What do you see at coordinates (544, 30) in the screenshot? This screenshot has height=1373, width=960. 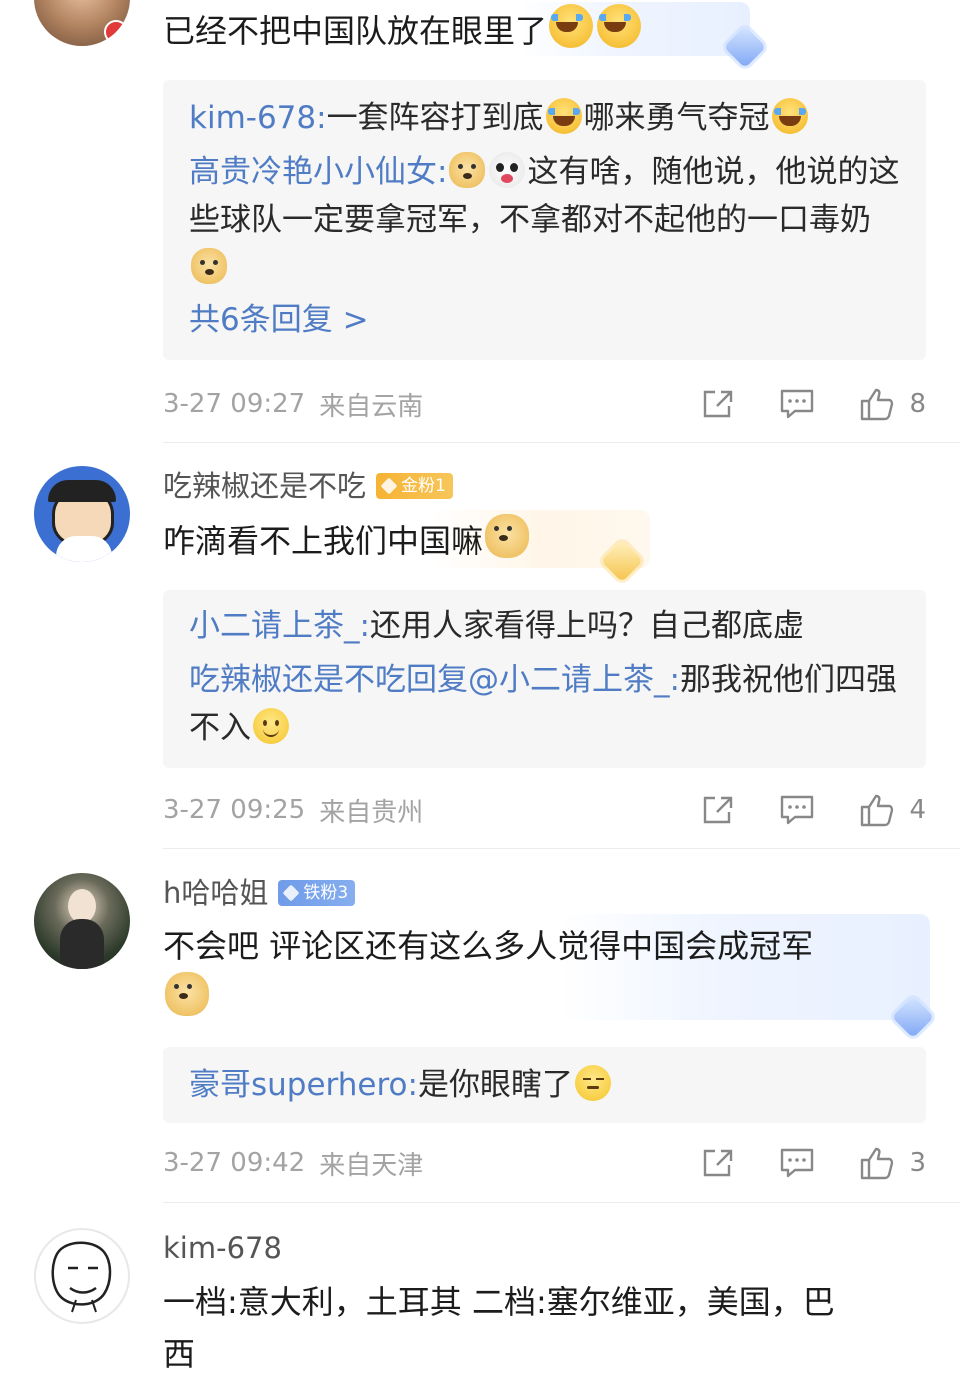 I see `comment-text: 已经不把中国队放在眼里了` at bounding box center [544, 30].